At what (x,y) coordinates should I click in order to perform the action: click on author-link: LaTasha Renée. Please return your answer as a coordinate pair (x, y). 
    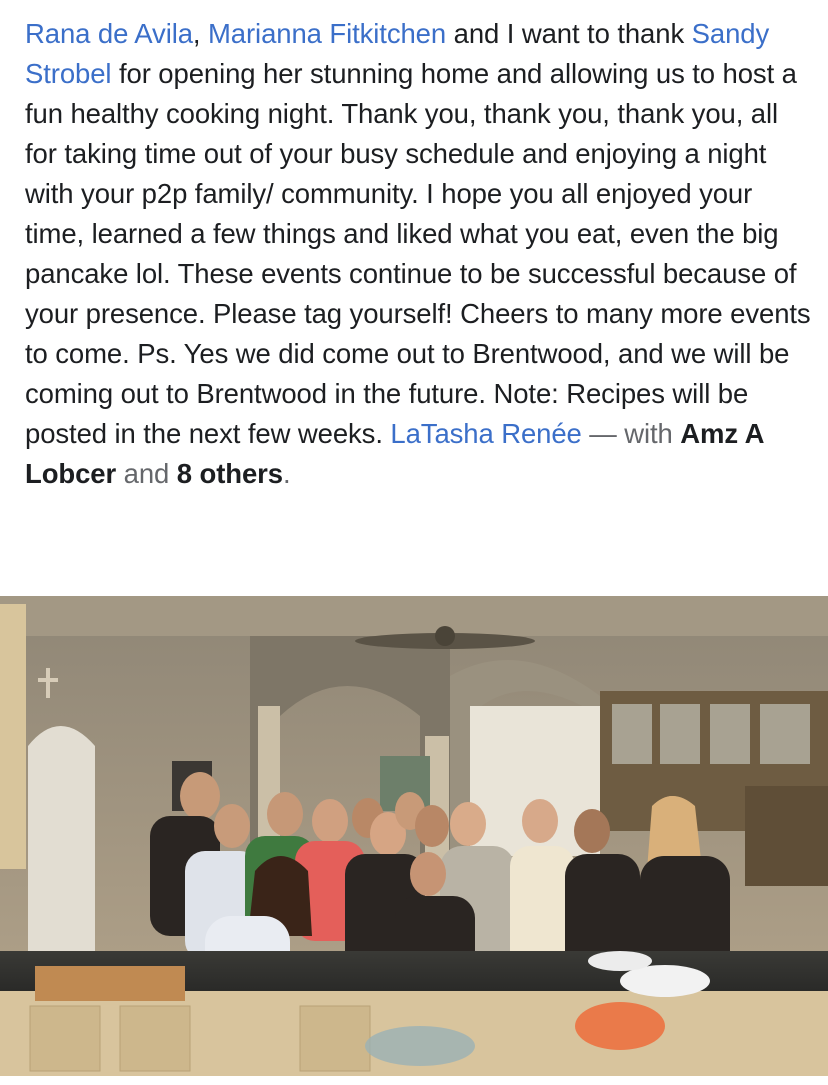
    Looking at the image, I should click on (485, 433).